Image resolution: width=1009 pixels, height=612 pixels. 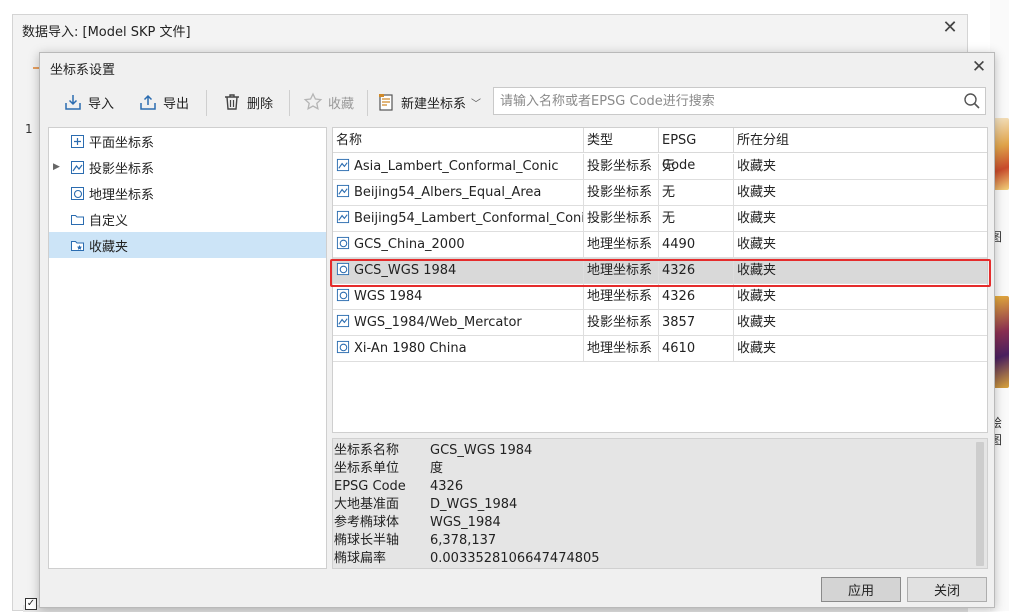 I want to click on table-row: WGS 1984 地理坐标系 4326 收藏夹, so click(x=660, y=297).